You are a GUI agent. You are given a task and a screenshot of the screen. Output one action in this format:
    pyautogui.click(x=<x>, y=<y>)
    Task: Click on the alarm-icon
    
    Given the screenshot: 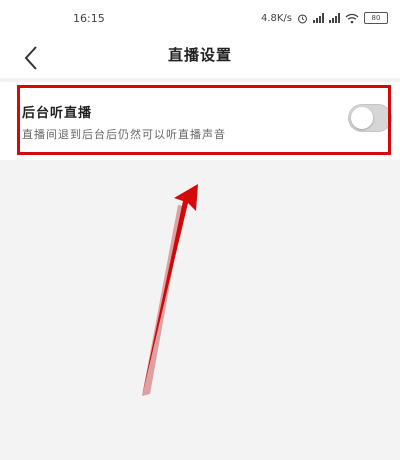 What is the action you would take?
    pyautogui.click(x=302, y=18)
    